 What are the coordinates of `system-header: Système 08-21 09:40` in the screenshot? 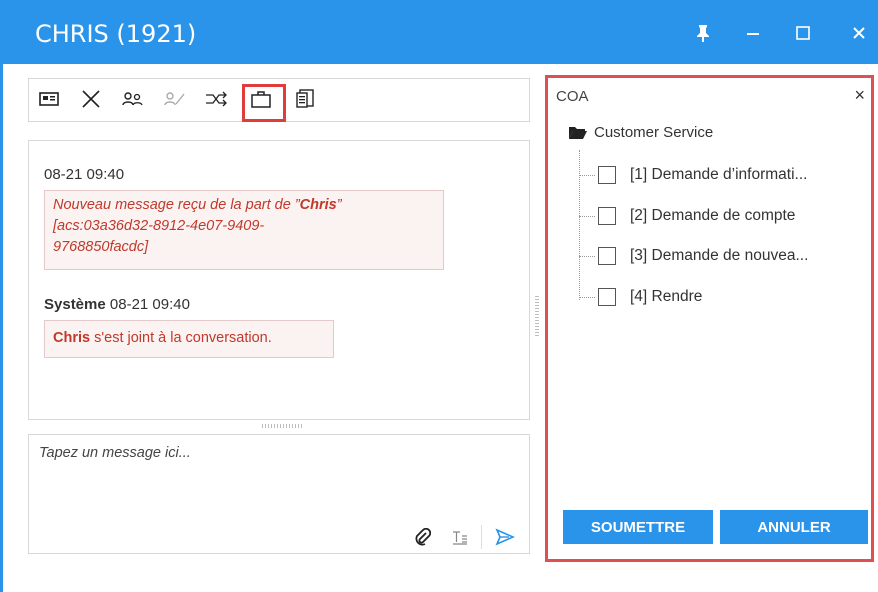 It's located at (117, 304).